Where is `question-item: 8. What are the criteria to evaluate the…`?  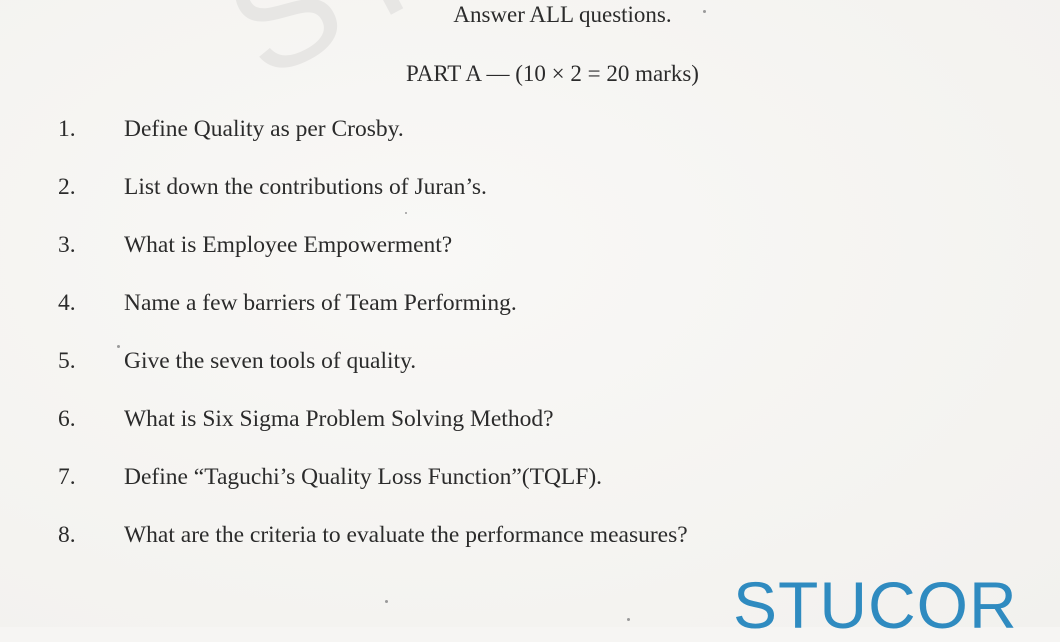
question-item: 8. What are the criteria to evaluate the… is located at coordinates (530, 539).